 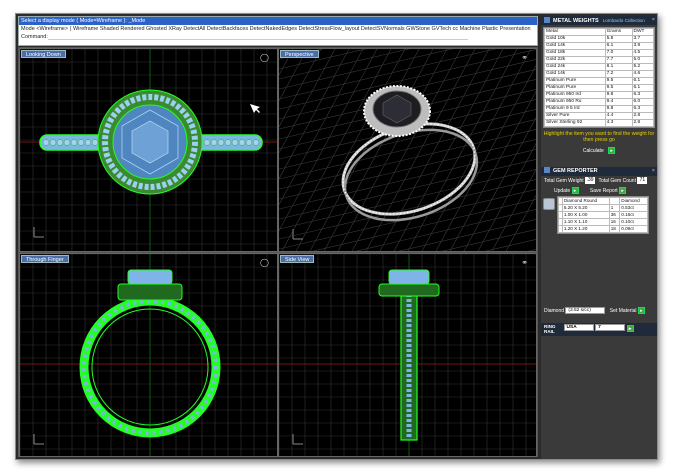 I want to click on table-cell: 2.8, so click(x=642, y=116).